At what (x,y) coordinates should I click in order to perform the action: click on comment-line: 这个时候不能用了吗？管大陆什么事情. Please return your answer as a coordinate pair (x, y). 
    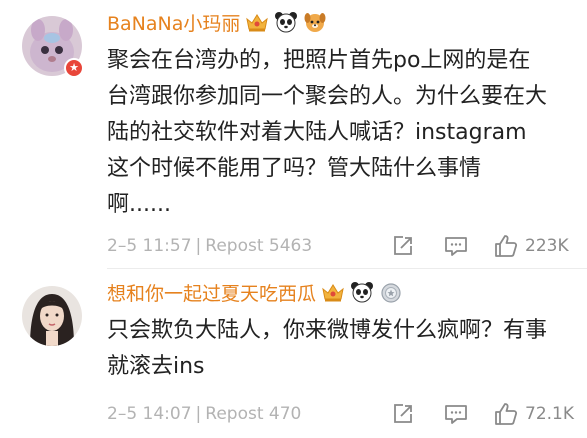
    Looking at the image, I should click on (294, 168).